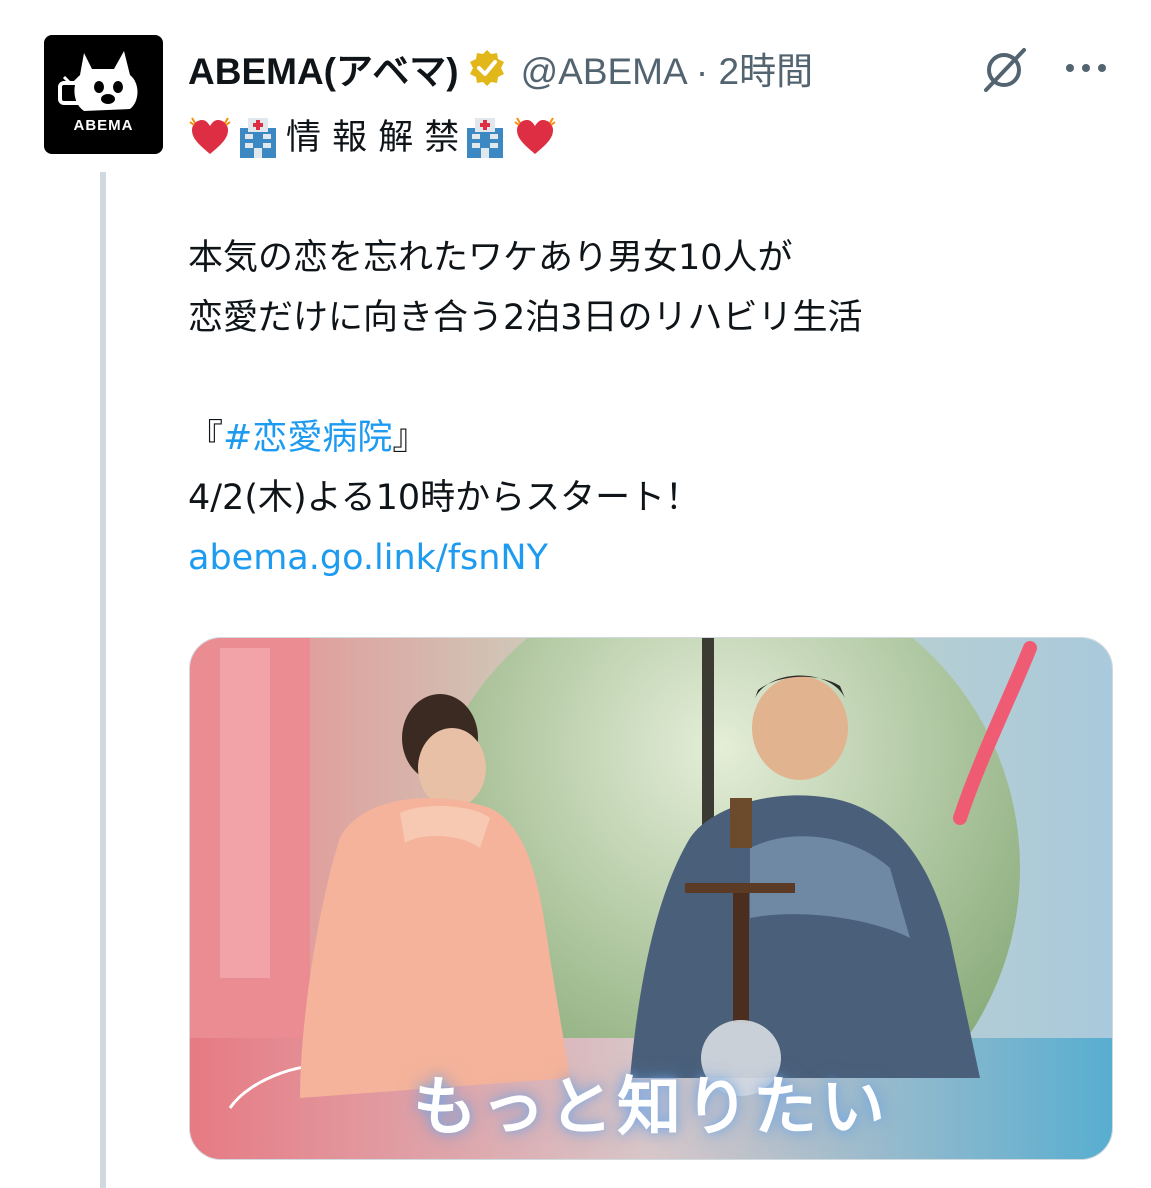  I want to click on avatar-label: ABEMA, so click(103, 125).